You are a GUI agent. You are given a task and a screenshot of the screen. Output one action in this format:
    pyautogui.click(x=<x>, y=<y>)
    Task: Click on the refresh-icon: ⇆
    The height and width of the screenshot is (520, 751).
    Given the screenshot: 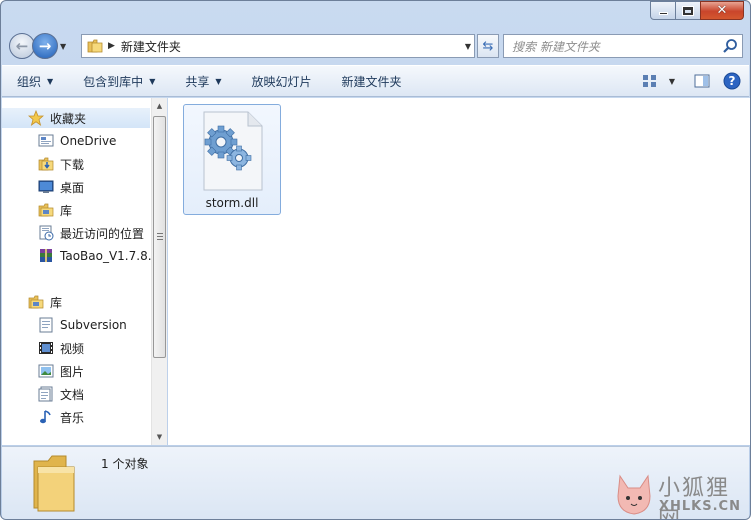 What is the action you would take?
    pyautogui.click(x=488, y=46)
    